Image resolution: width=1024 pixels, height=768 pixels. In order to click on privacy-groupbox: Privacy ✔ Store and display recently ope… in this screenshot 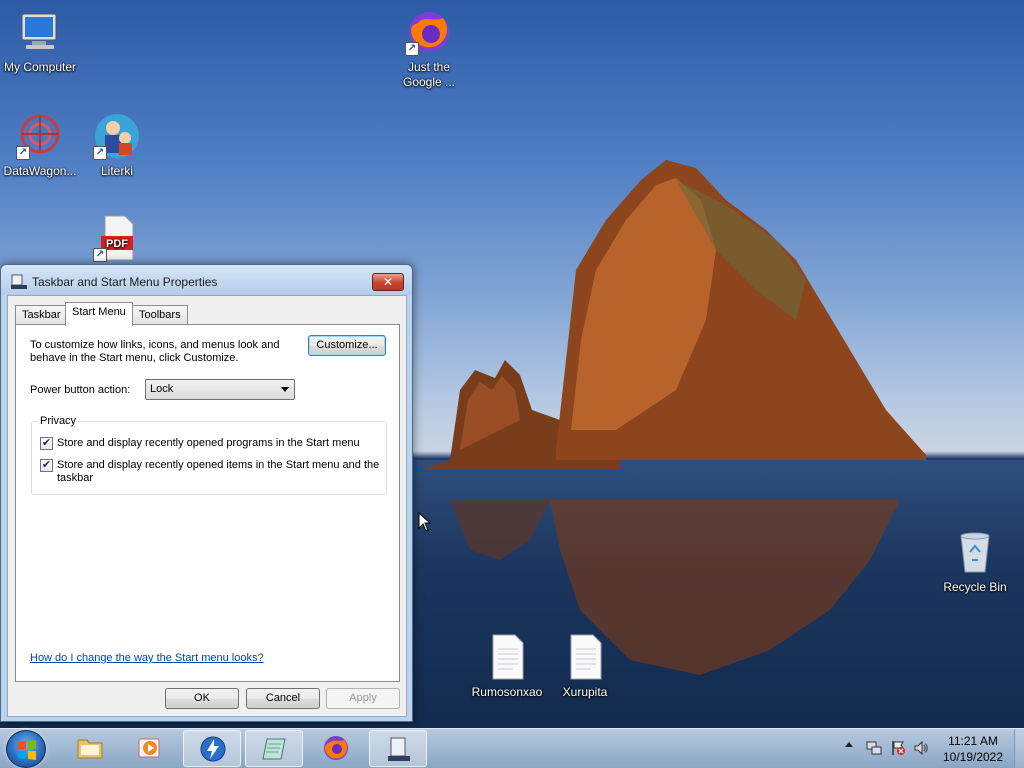, I will do `click(209, 455)`.